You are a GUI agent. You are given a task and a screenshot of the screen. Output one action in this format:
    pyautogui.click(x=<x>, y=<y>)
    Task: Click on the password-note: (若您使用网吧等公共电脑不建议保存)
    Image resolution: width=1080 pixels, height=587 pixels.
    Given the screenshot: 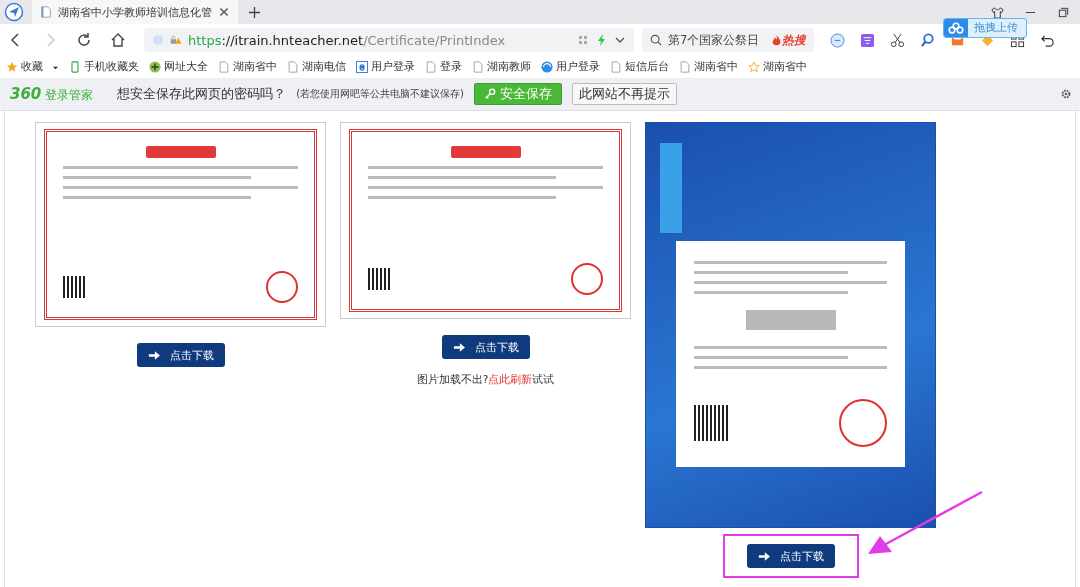 What is the action you would take?
    pyautogui.click(x=380, y=94)
    